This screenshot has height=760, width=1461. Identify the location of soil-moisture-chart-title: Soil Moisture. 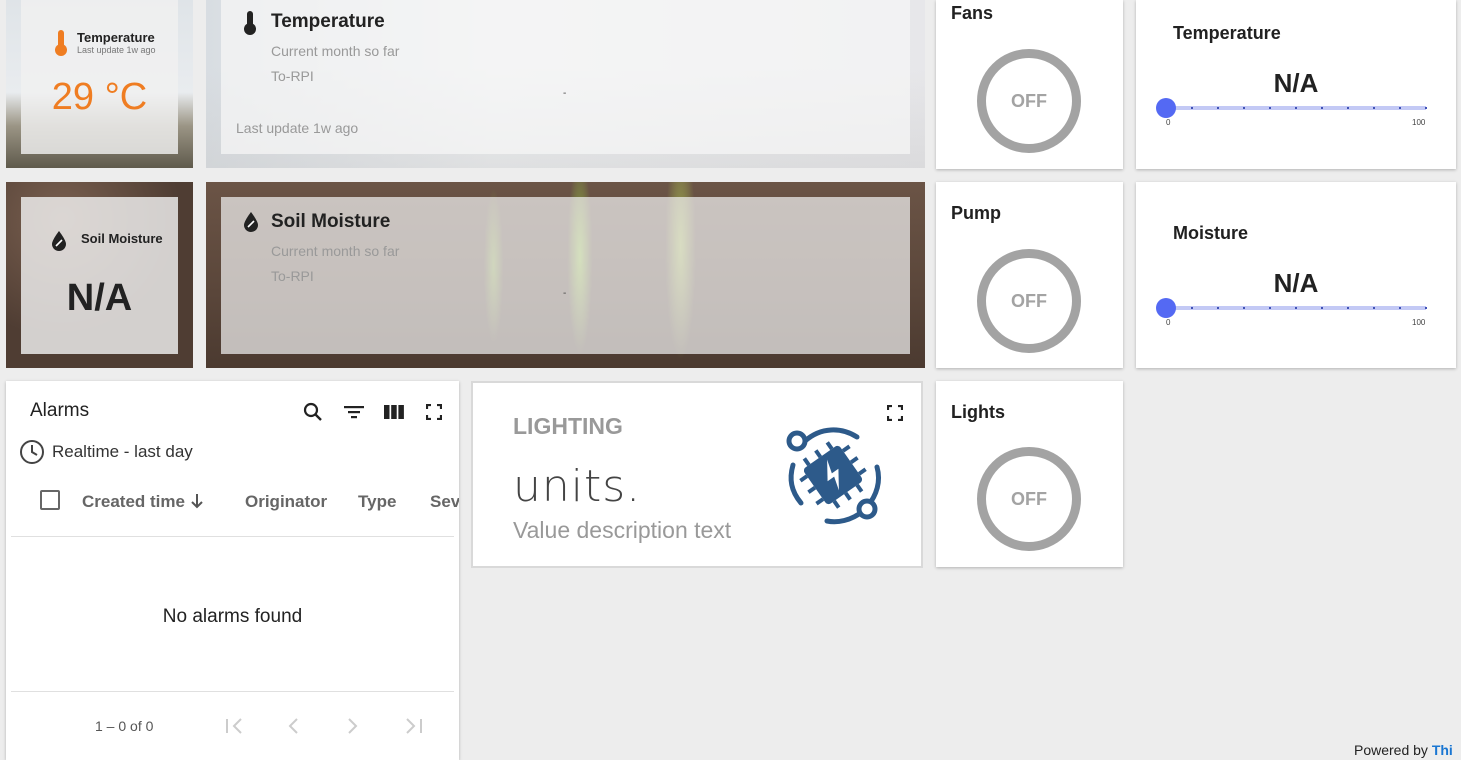
(331, 221).